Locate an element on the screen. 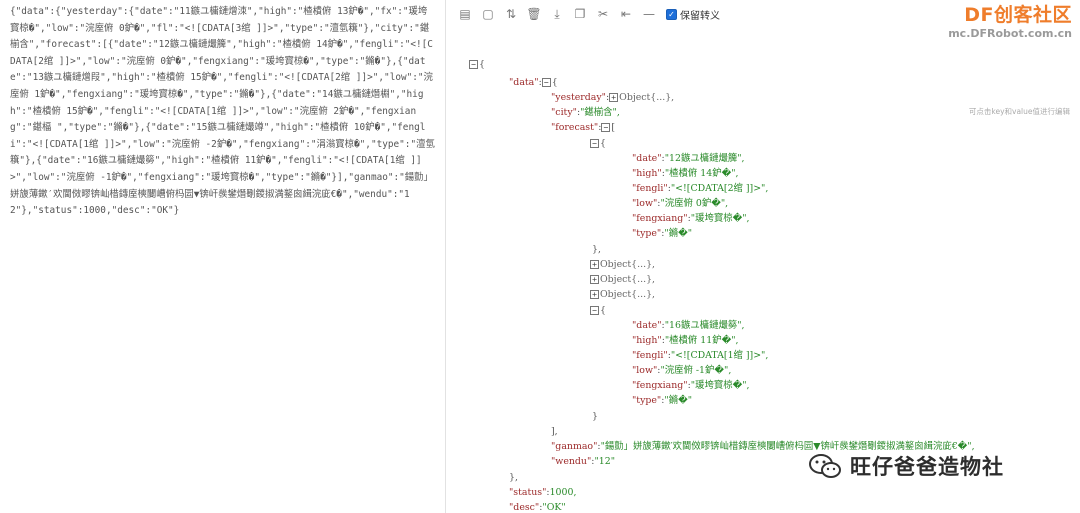  checkbox-checked-icon: ✓ is located at coordinates (671, 14).